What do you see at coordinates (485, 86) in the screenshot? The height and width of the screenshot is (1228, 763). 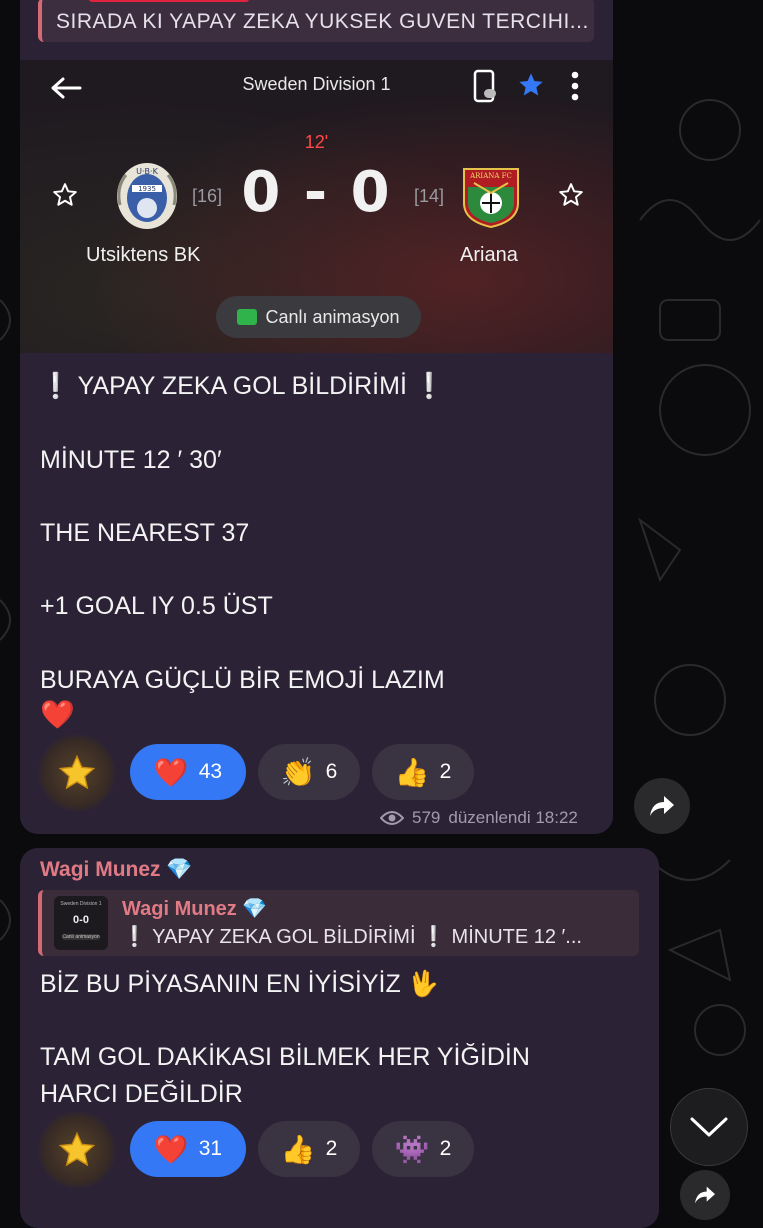 I see `phone-toggle-icon` at bounding box center [485, 86].